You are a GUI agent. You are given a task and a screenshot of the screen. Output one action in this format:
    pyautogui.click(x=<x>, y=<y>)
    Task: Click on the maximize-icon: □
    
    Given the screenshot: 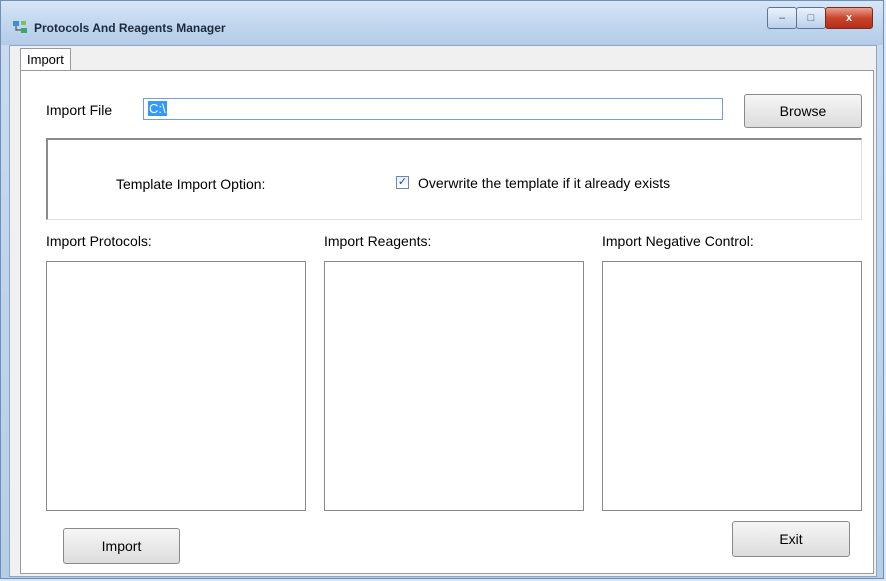 What is the action you would take?
    pyautogui.click(x=811, y=18)
    